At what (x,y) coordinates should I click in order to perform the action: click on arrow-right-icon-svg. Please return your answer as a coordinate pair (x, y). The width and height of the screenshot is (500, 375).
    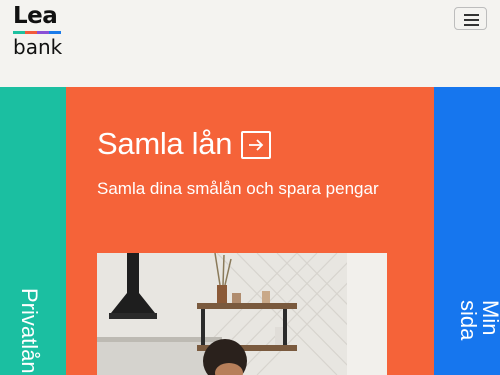
    Looking at the image, I should click on (256, 145).